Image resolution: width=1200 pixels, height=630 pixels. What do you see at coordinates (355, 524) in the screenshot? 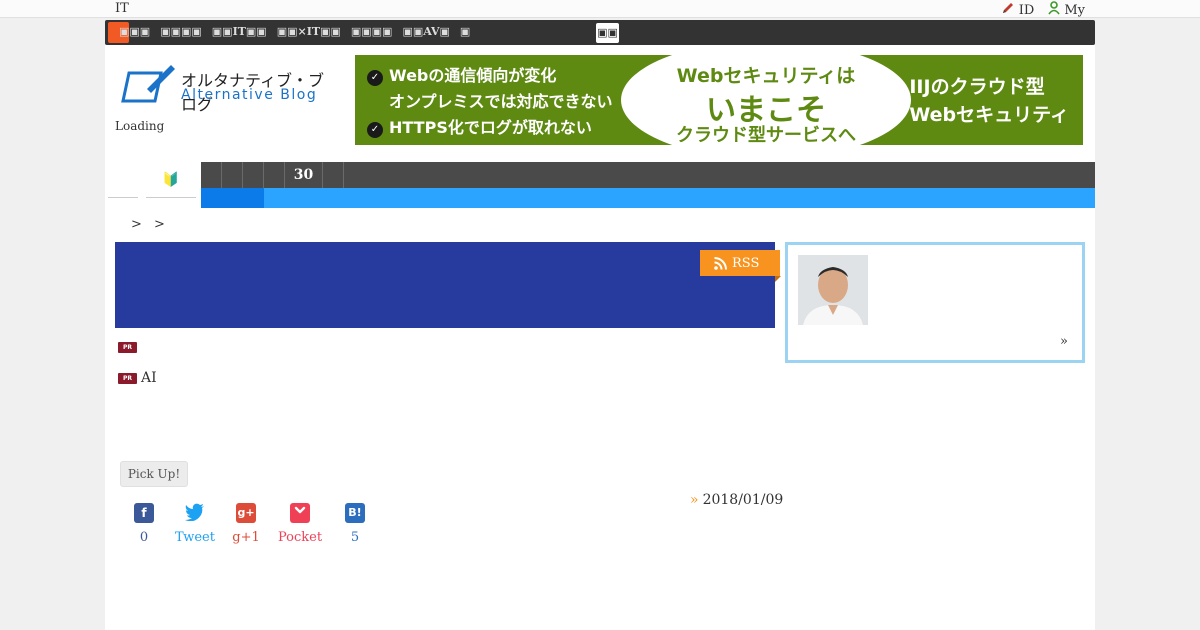
I see `share-hatena: B! 5` at bounding box center [355, 524].